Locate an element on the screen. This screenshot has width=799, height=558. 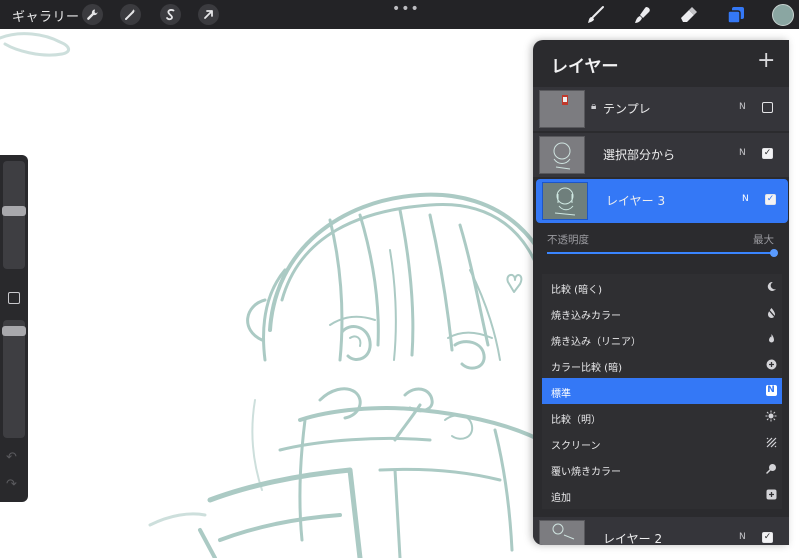
lock-icon: 🔒︎ is located at coordinates (594, 106).